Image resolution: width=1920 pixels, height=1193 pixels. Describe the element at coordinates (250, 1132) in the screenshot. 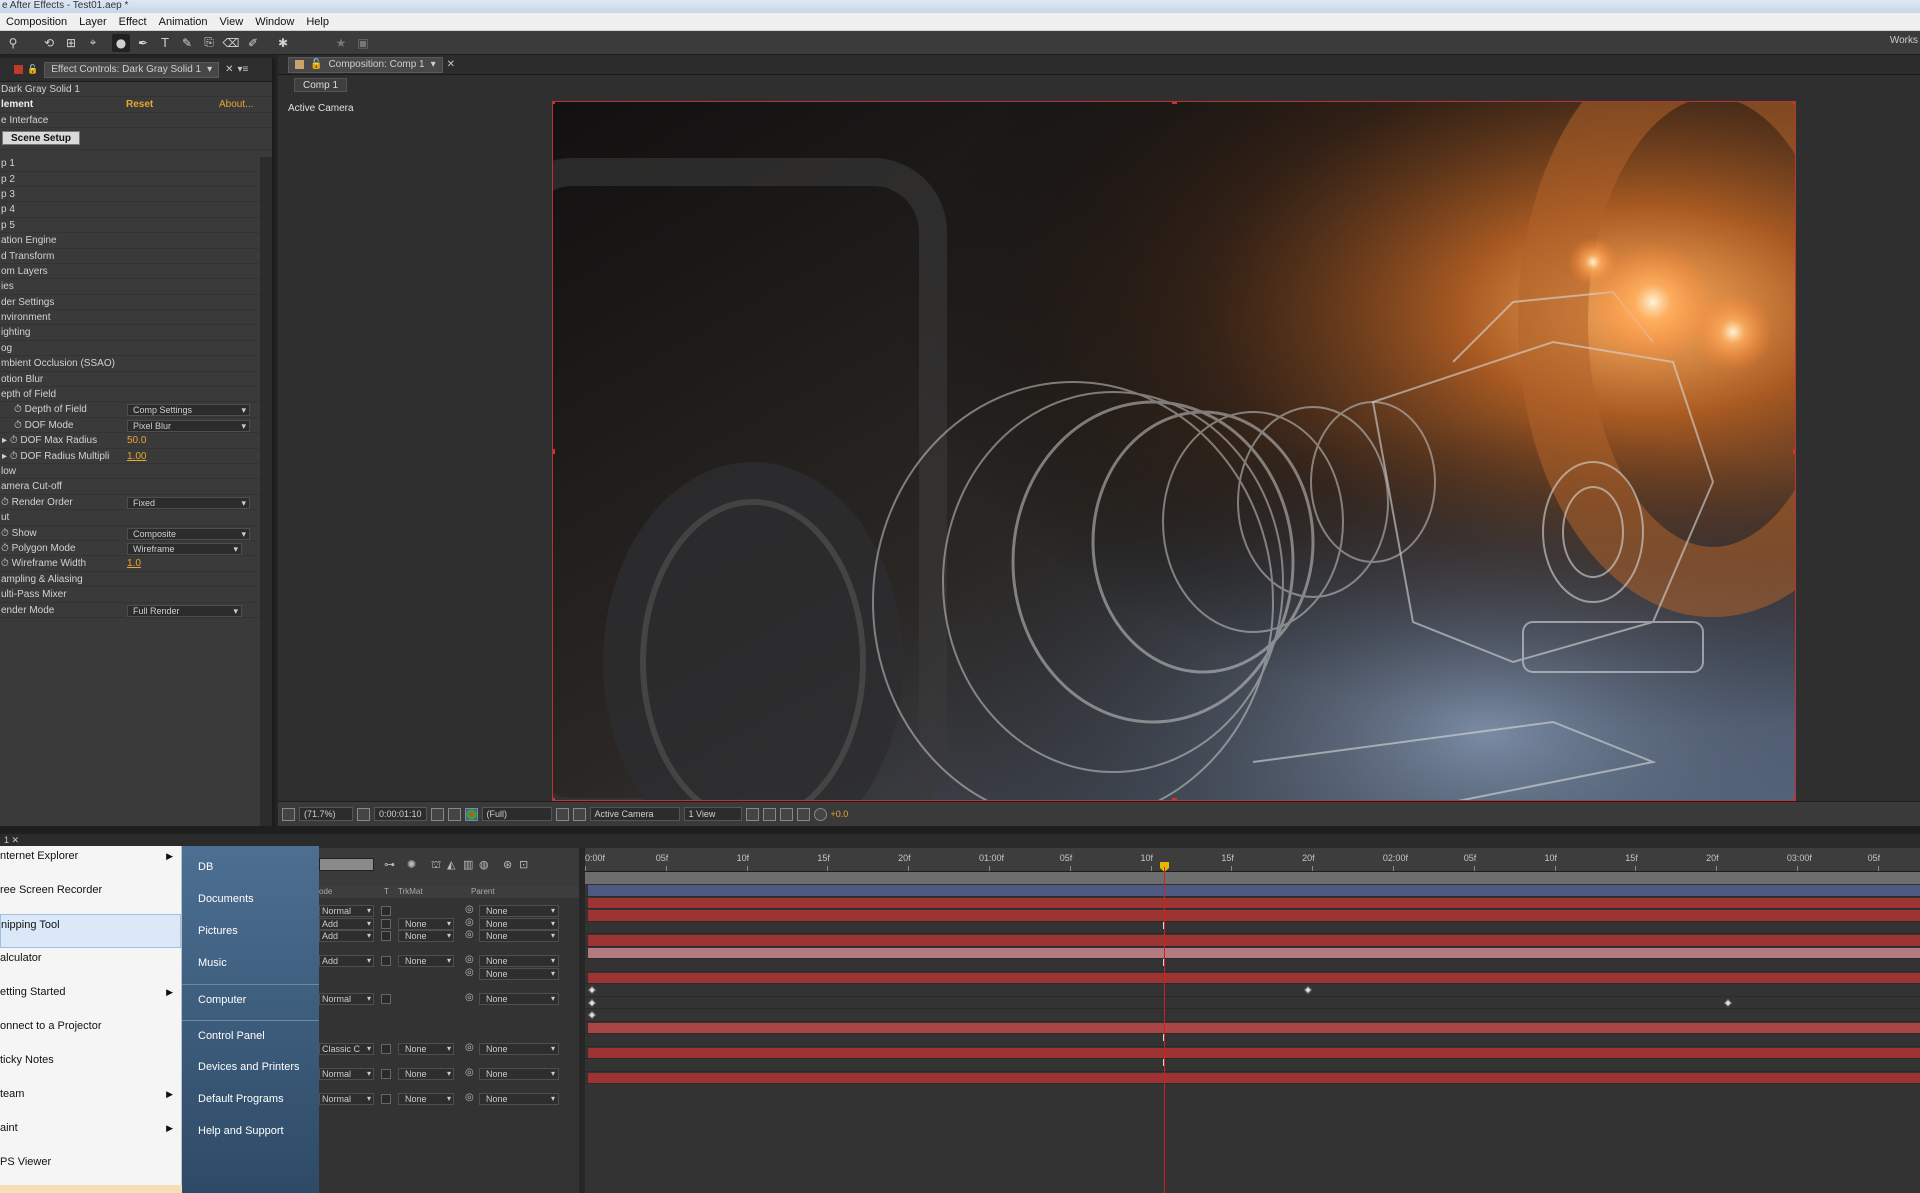

I see `start-menu-place: Help and Support` at that location.